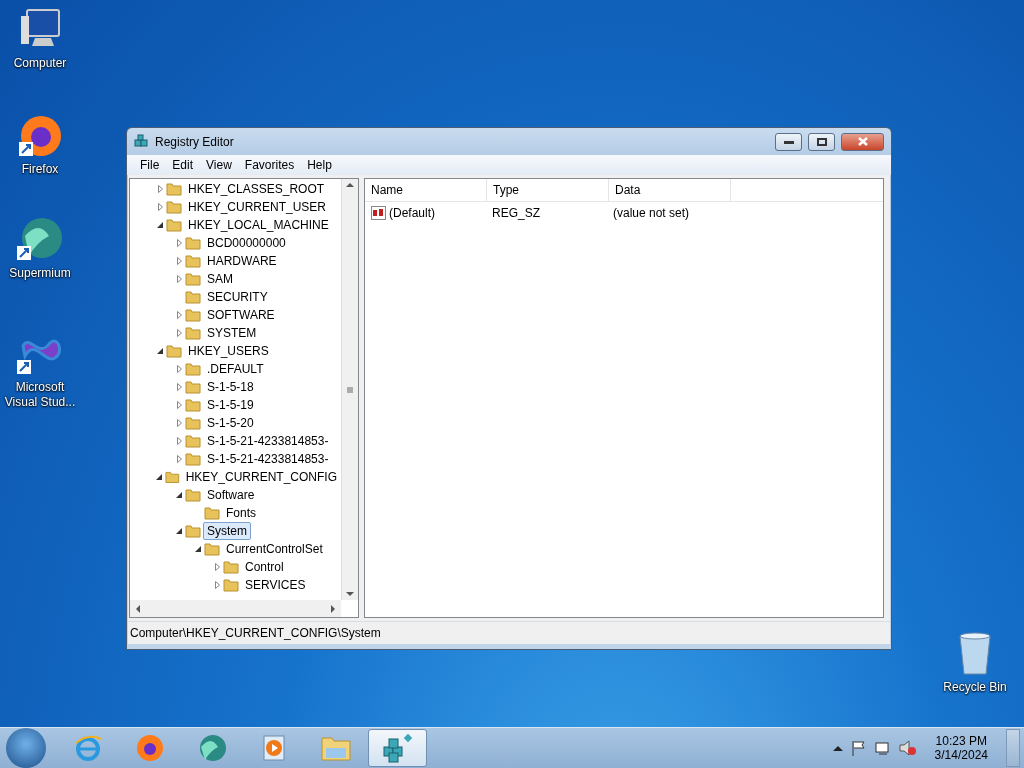 The width and height of the screenshot is (1024, 768). What do you see at coordinates (26, 748) in the screenshot?
I see `start-button` at bounding box center [26, 748].